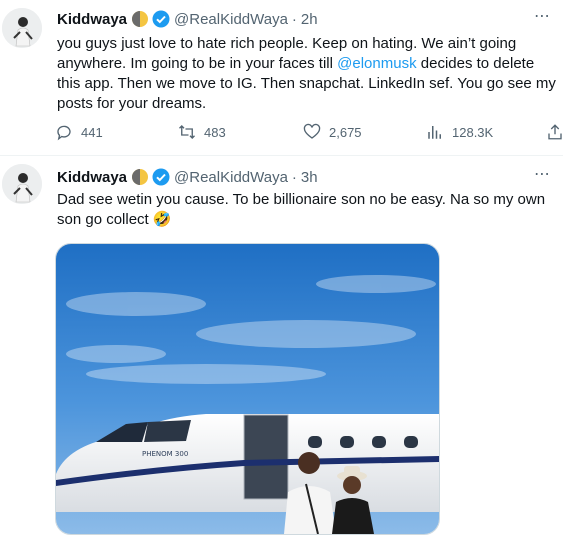 Image resolution: width=563 pixels, height=535 pixels. Describe the element at coordinates (309, 19) in the screenshot. I see `timestamp: 2h` at that location.